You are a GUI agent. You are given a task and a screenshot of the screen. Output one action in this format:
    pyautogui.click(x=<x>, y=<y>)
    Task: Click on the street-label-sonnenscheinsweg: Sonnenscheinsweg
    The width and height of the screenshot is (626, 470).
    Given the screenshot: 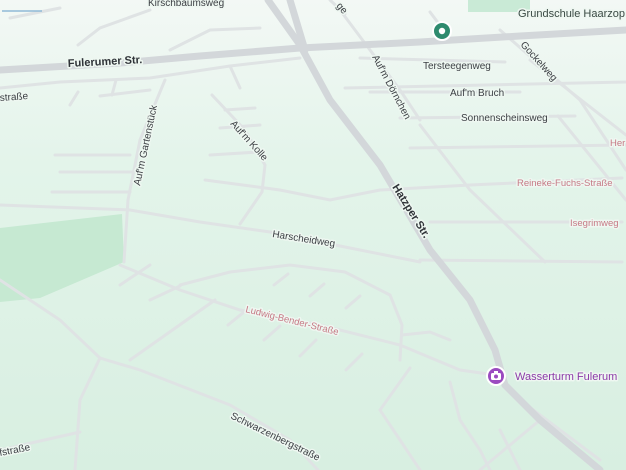 What is the action you would take?
    pyautogui.click(x=504, y=118)
    